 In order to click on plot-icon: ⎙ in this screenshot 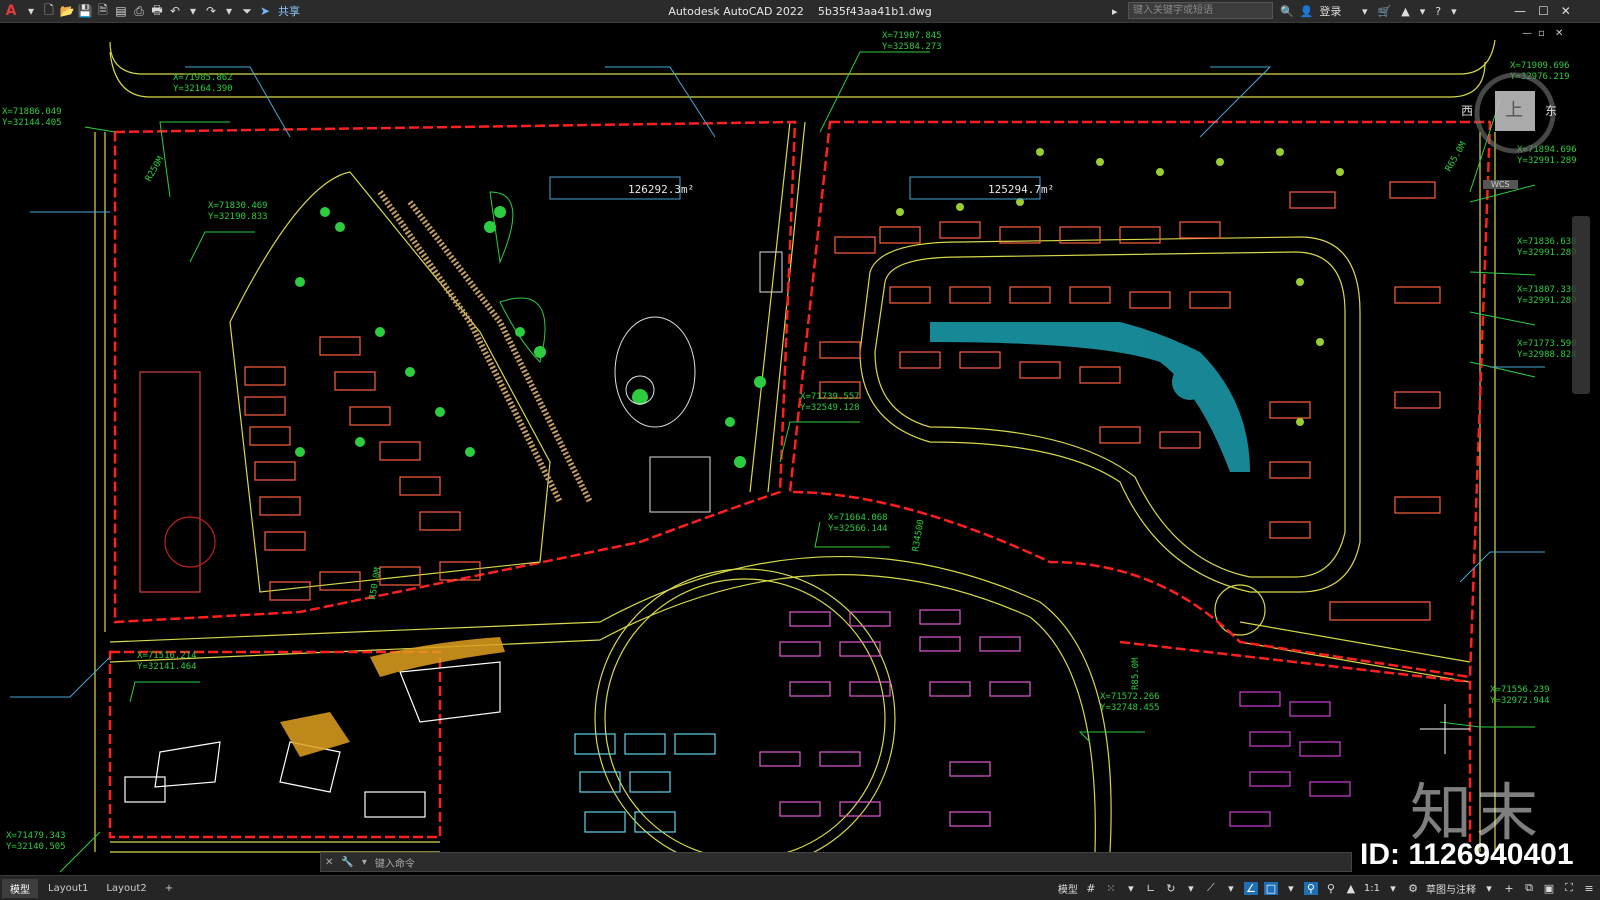, I will do `click(139, 11)`.